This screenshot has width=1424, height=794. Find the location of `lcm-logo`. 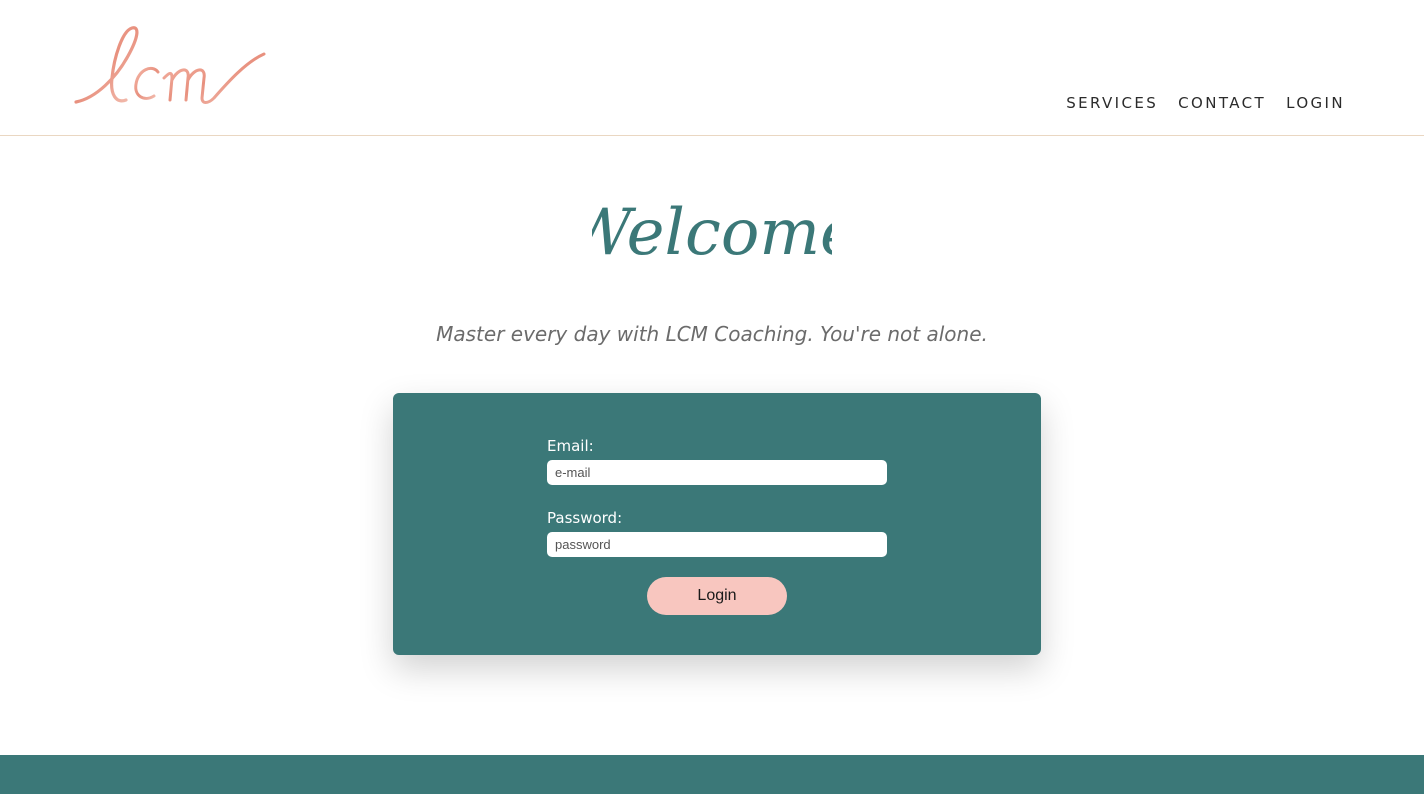

lcm-logo is located at coordinates (171, 68).